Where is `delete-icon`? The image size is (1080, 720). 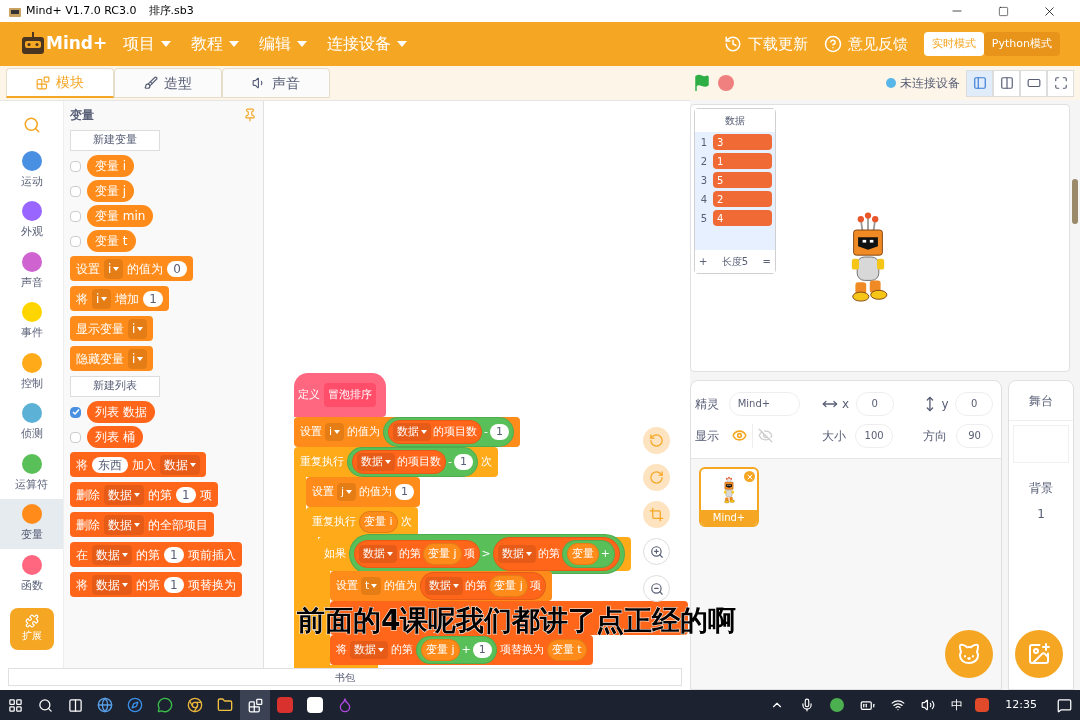
delete-icon is located at coordinates (749, 476).